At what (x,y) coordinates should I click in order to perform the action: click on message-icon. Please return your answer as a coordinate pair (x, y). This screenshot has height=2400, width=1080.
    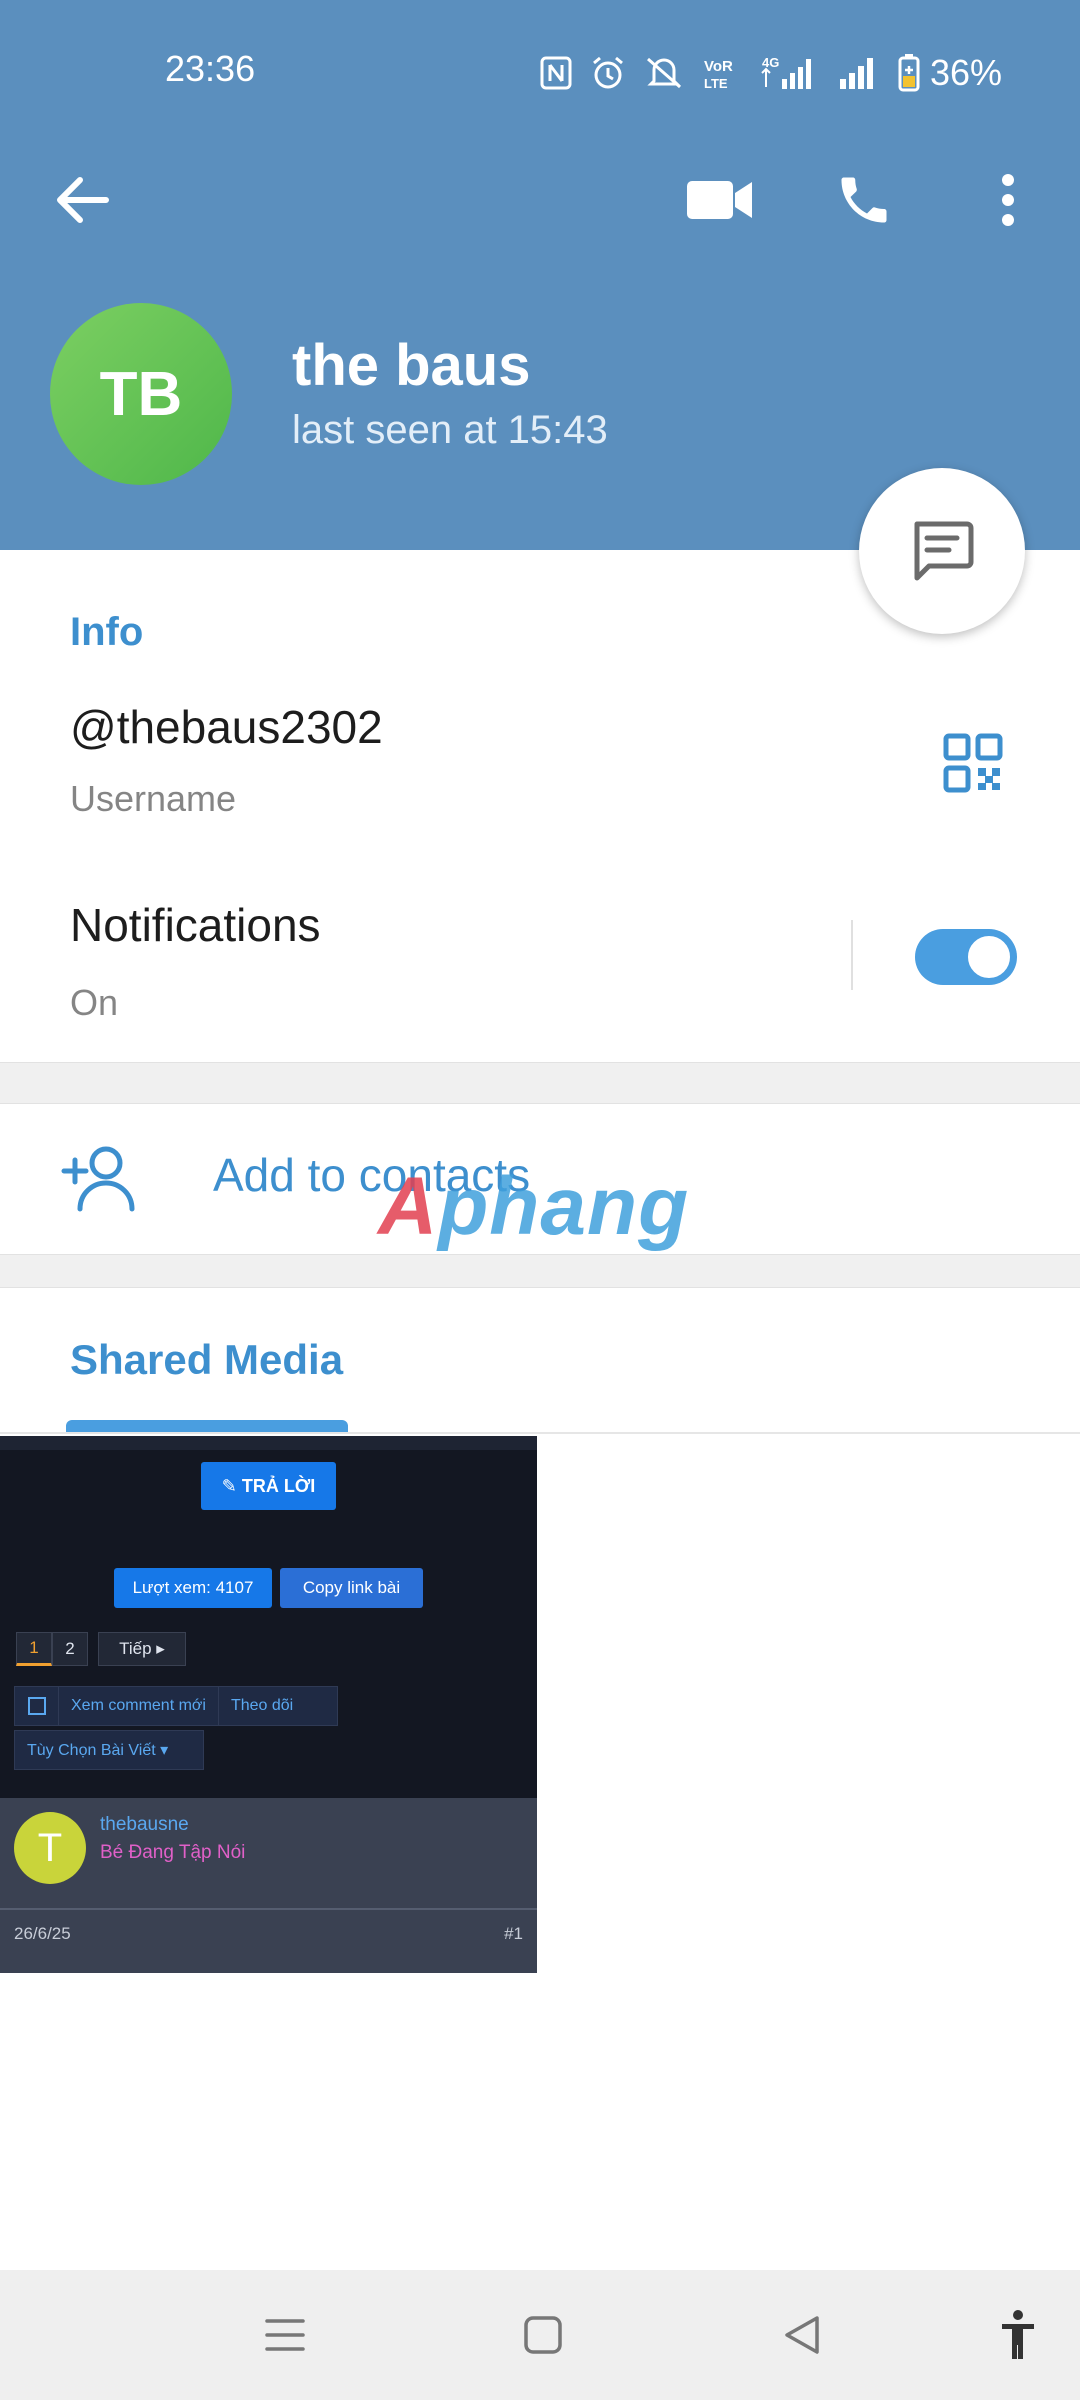
    Looking at the image, I should click on (944, 551).